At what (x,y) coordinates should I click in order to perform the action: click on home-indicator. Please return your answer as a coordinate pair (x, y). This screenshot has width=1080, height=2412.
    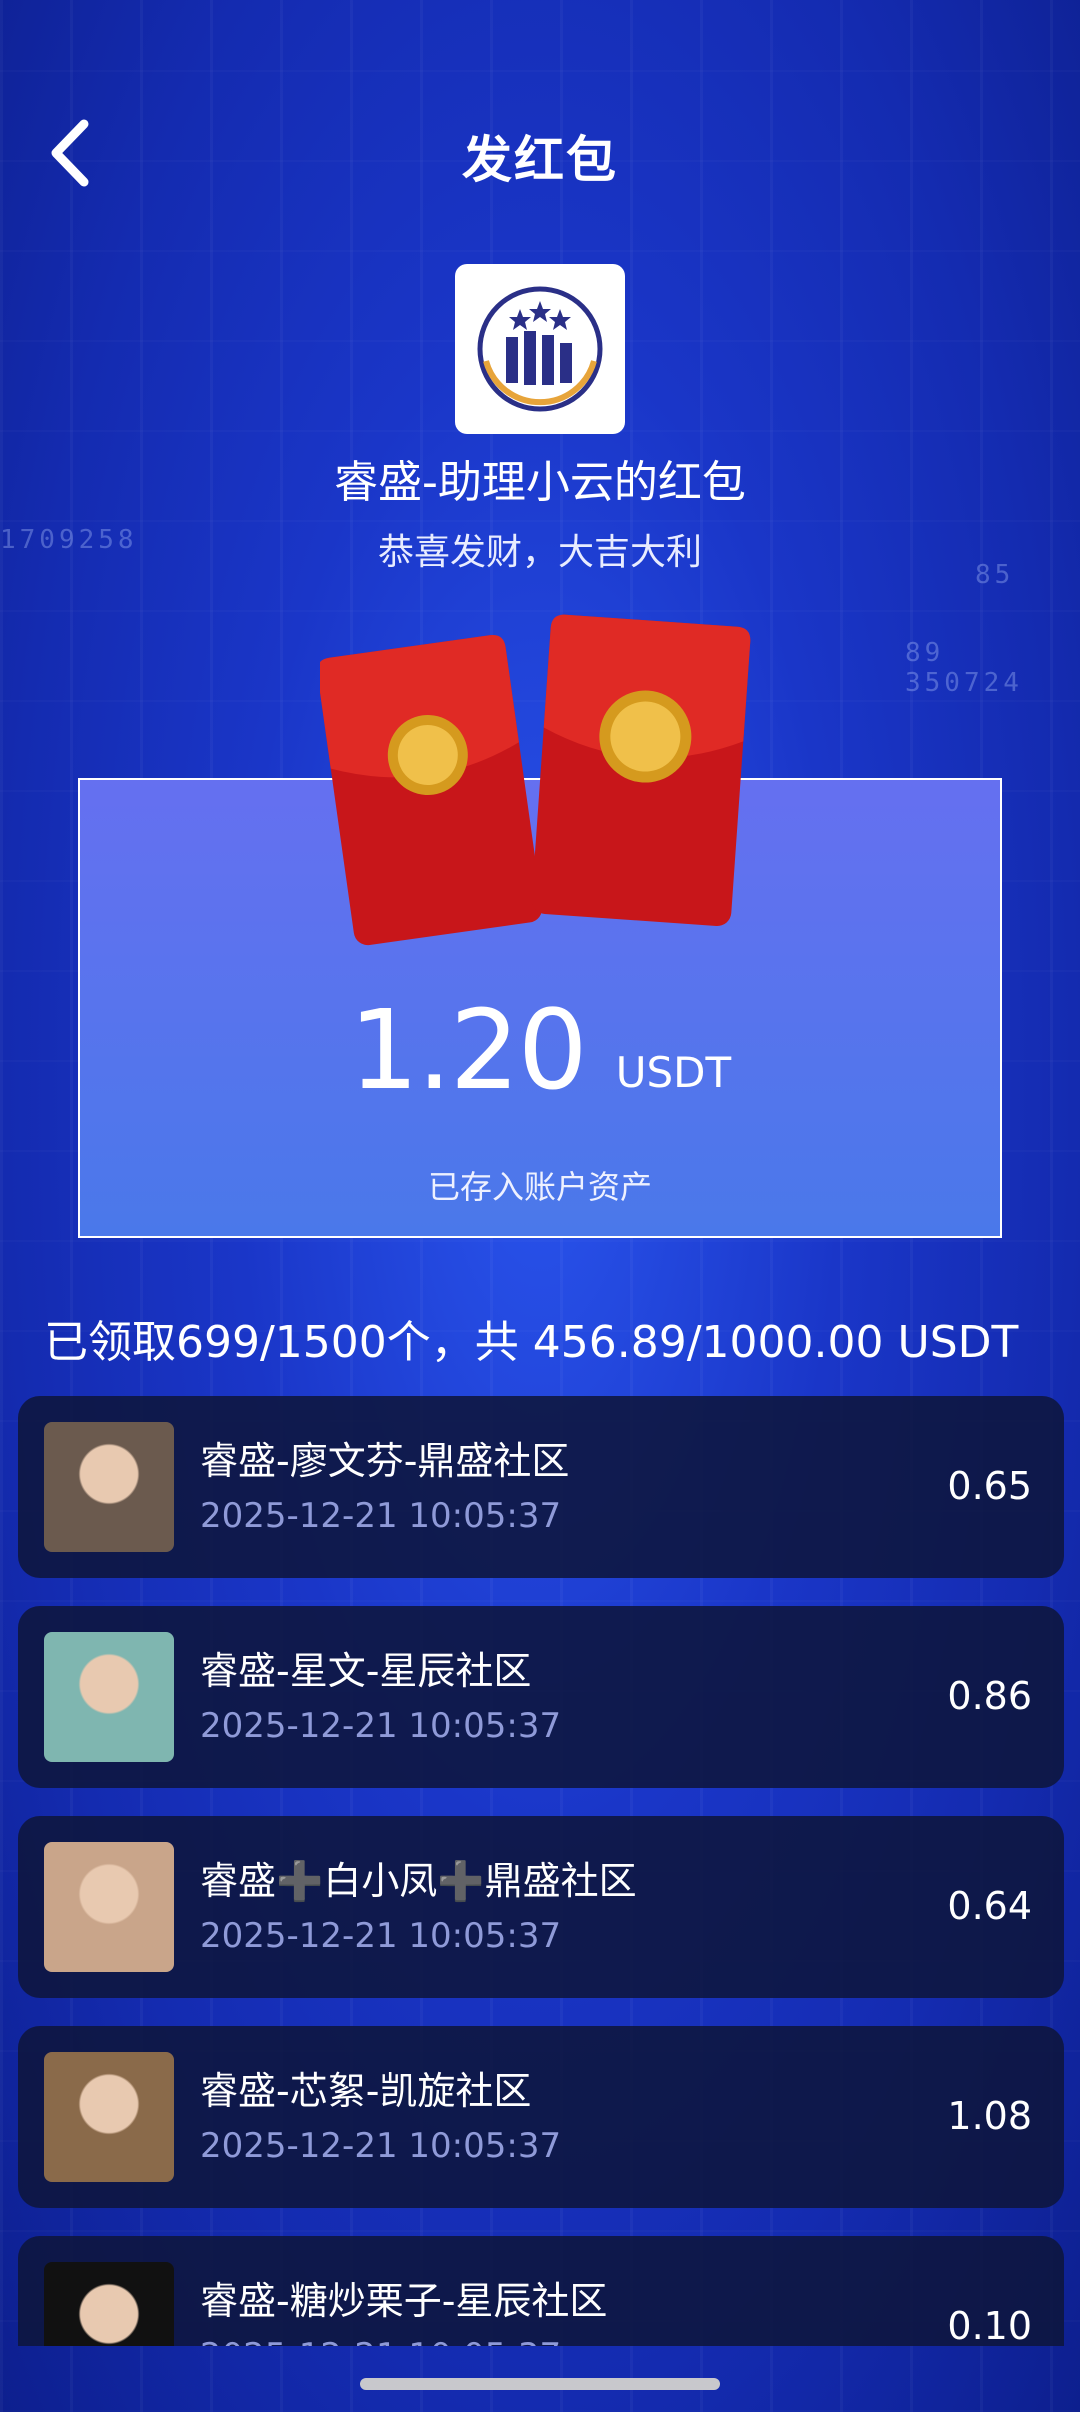
    Looking at the image, I should click on (540, 2384).